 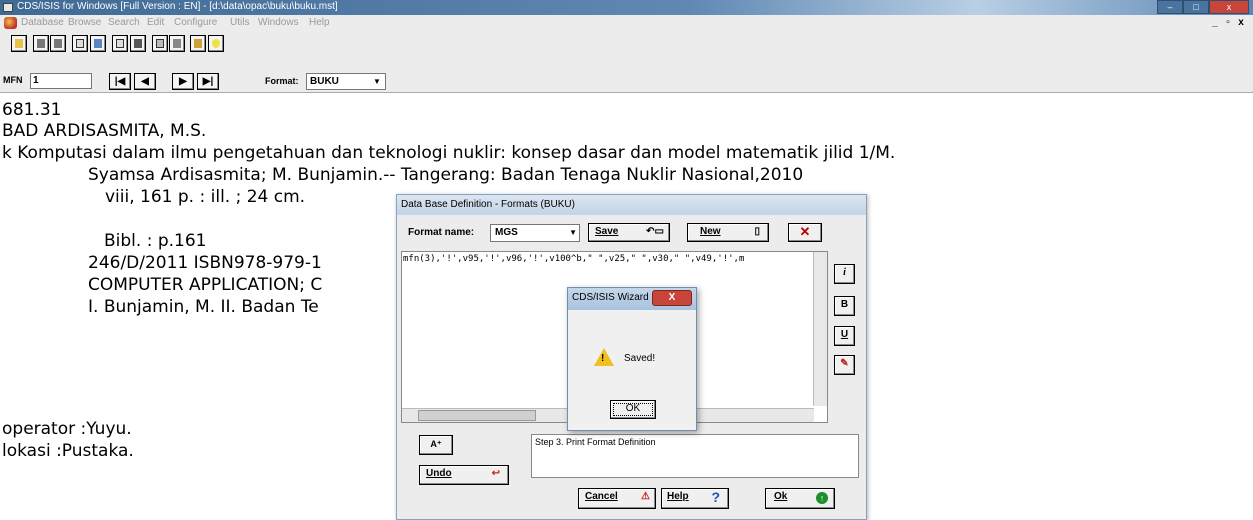 I want to click on wizard-message-box: CDS/ISIS Wizard X ! Saved! OK, so click(x=632, y=359).